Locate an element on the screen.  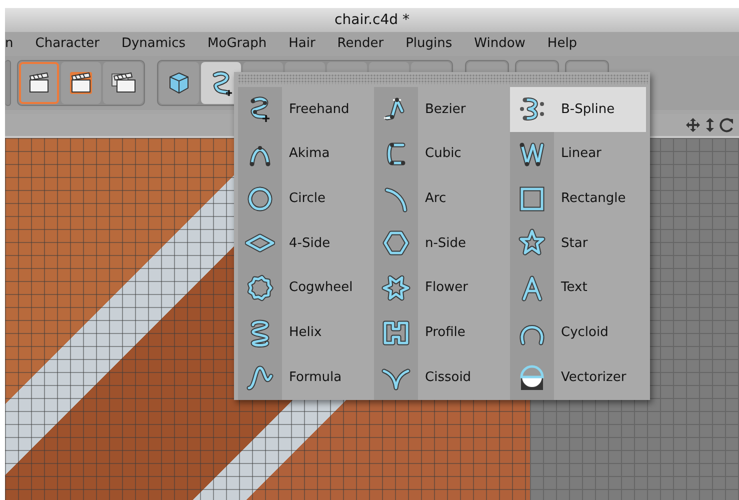
menu-option: Helix is located at coordinates (306, 333).